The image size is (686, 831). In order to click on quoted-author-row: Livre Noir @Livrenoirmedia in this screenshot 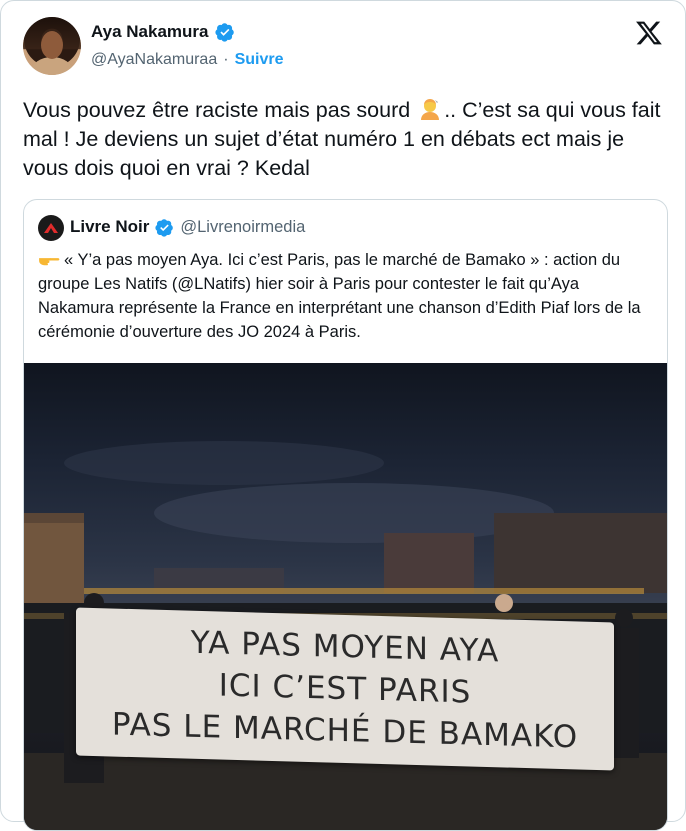, I will do `click(187, 227)`.